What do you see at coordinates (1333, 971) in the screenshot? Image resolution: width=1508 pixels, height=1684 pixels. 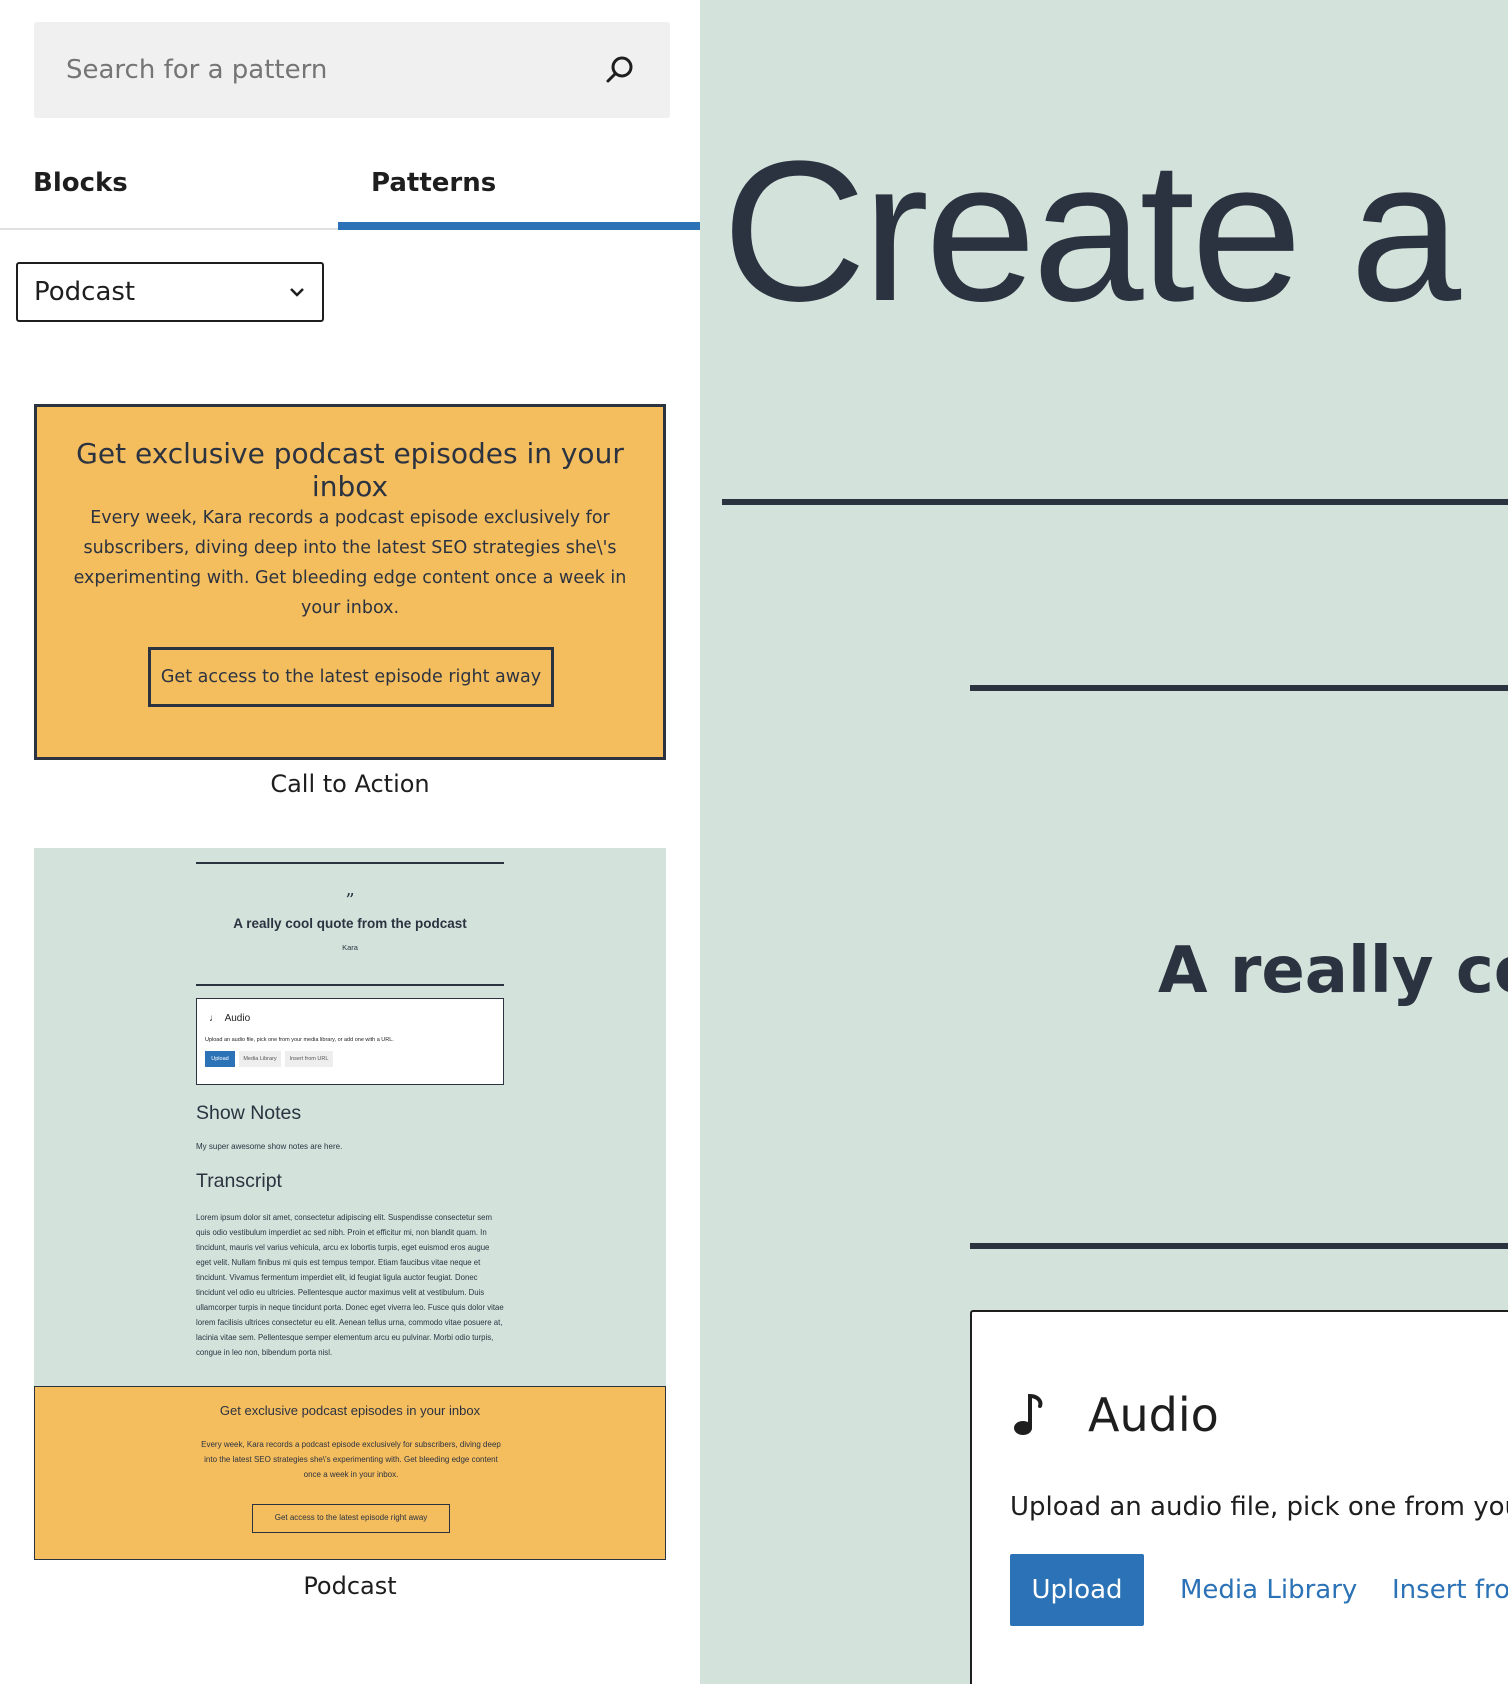 I see `pullquote-text: A really cool` at bounding box center [1333, 971].